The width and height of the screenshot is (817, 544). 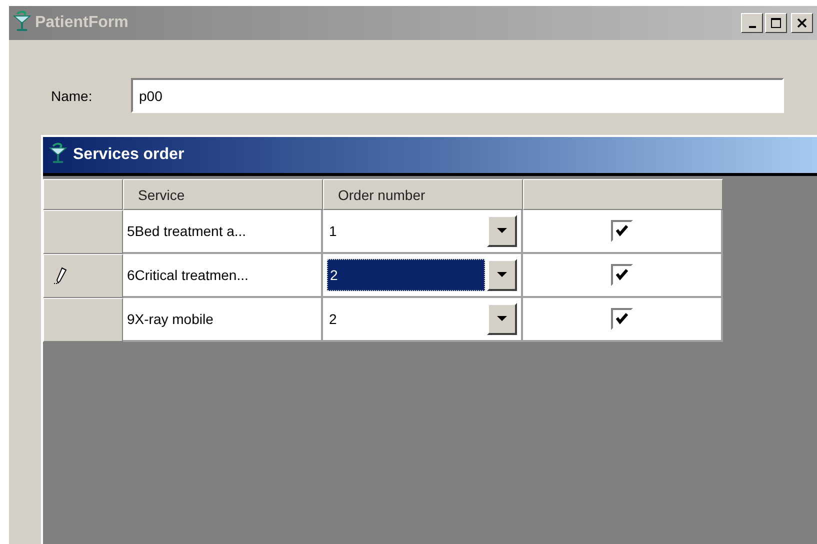 I want to click on pencil-icon, so click(x=61, y=276).